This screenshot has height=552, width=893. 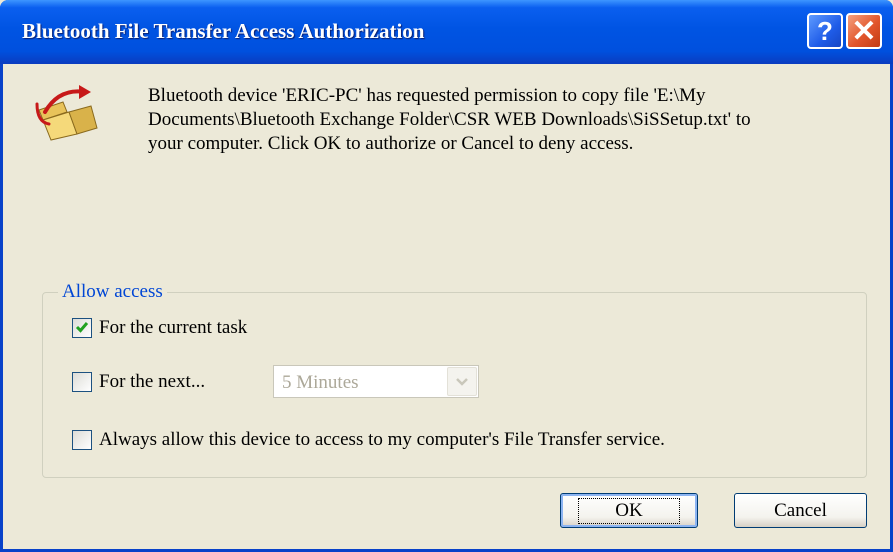 I want to click on chevron-down-icon, so click(x=462, y=381).